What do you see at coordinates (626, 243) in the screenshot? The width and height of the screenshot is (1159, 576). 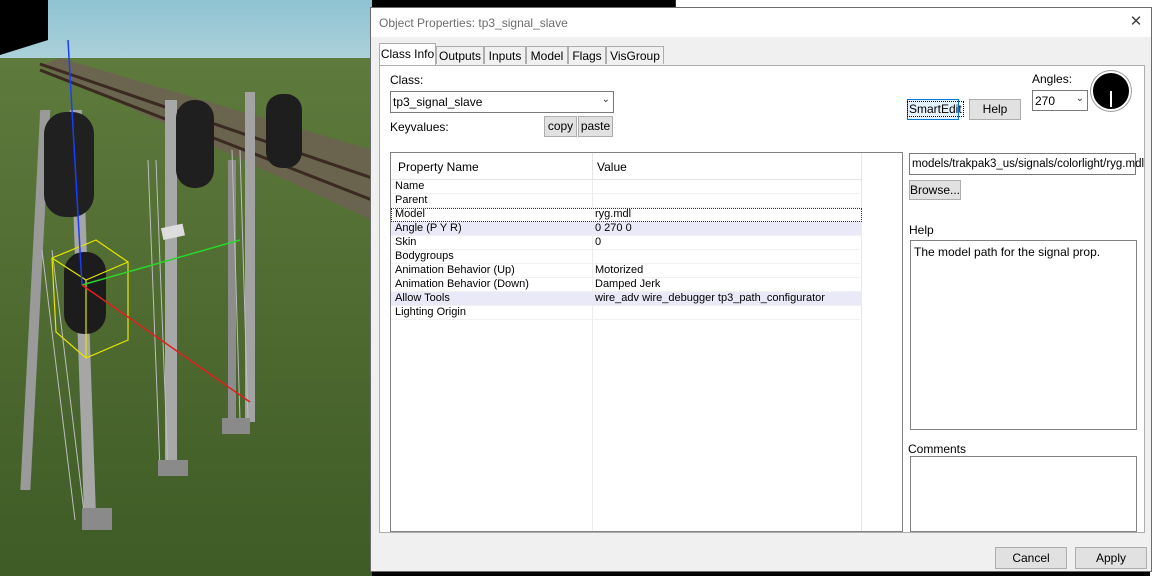 I see `table-row: Skin 0` at bounding box center [626, 243].